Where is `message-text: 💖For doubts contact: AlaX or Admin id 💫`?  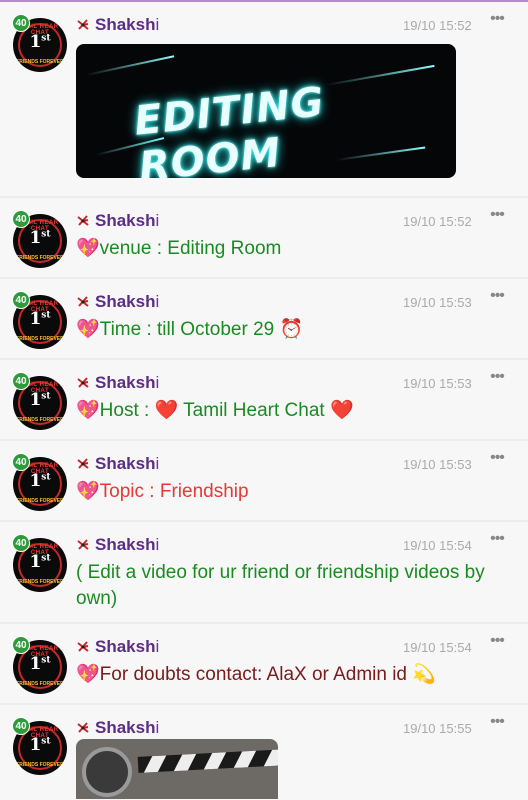
message-text: 💖For doubts contact: AlaX or Admin id 💫 is located at coordinates (256, 674).